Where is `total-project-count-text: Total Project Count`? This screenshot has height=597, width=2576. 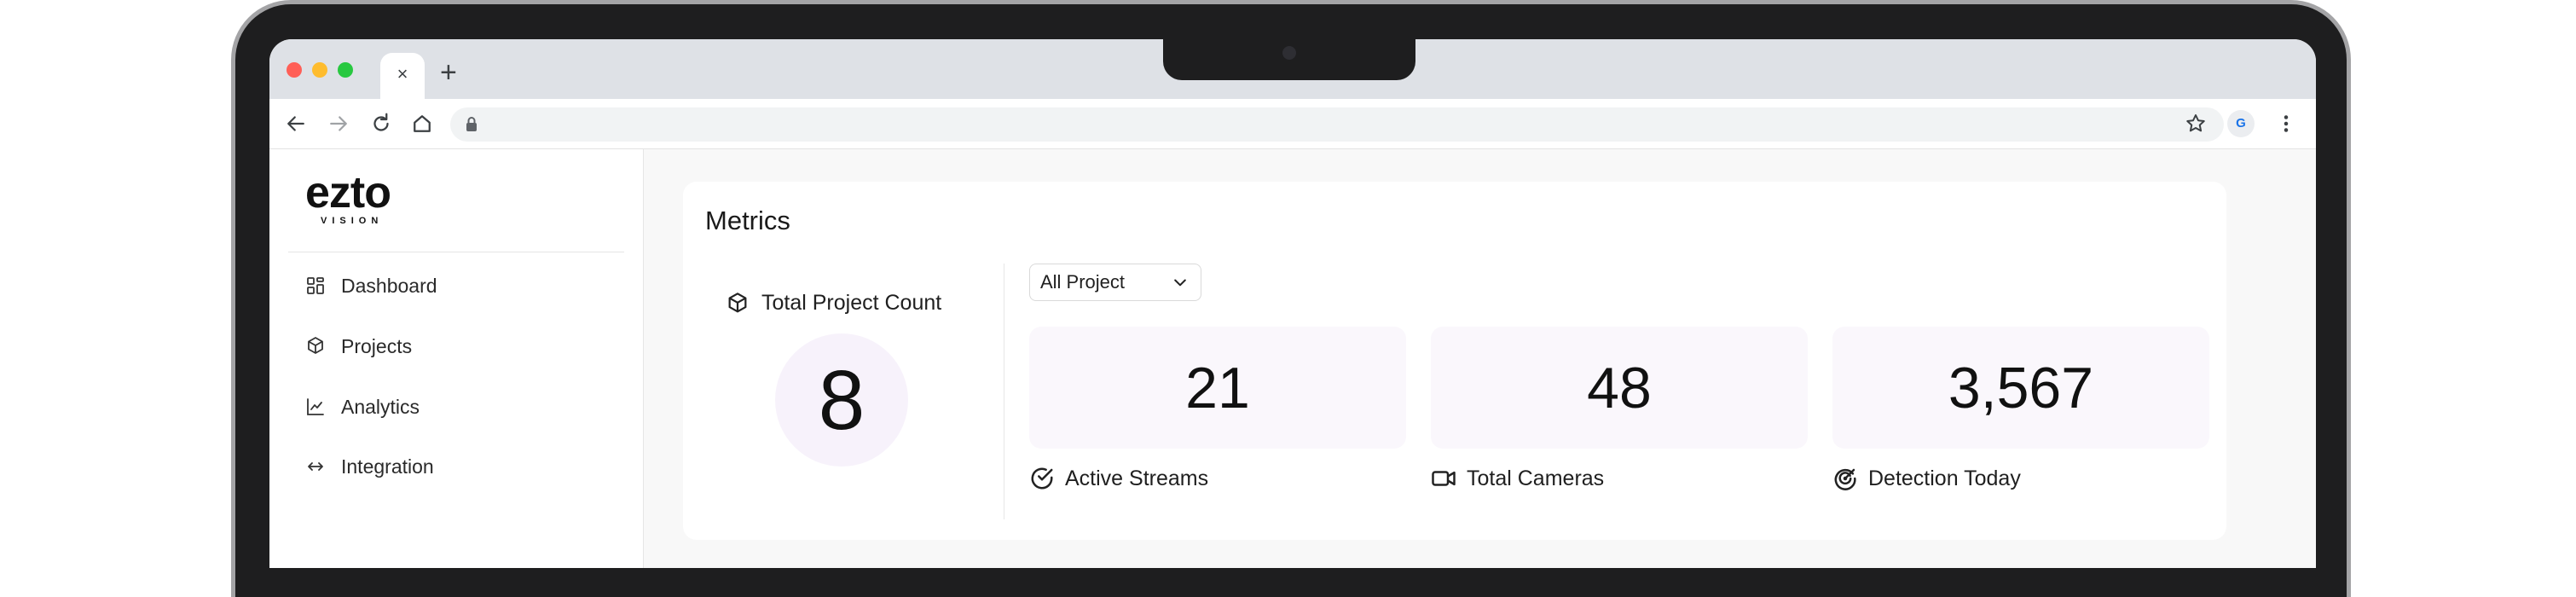
total-project-count-text: Total Project Count is located at coordinates (852, 303).